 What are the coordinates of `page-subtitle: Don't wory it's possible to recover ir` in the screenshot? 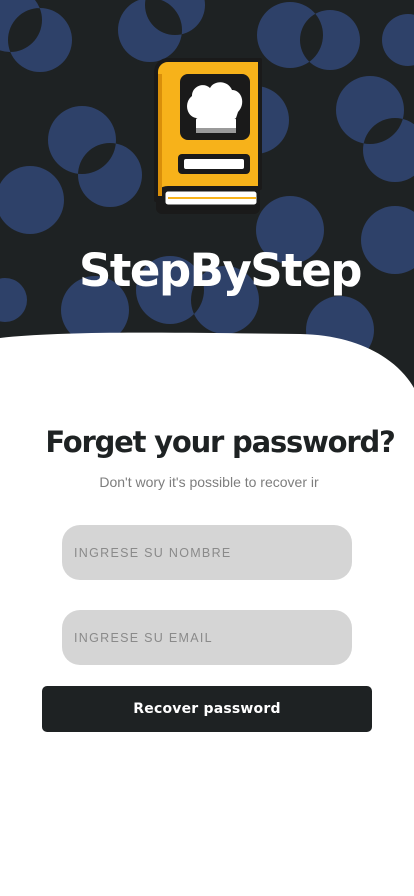 It's located at (209, 482).